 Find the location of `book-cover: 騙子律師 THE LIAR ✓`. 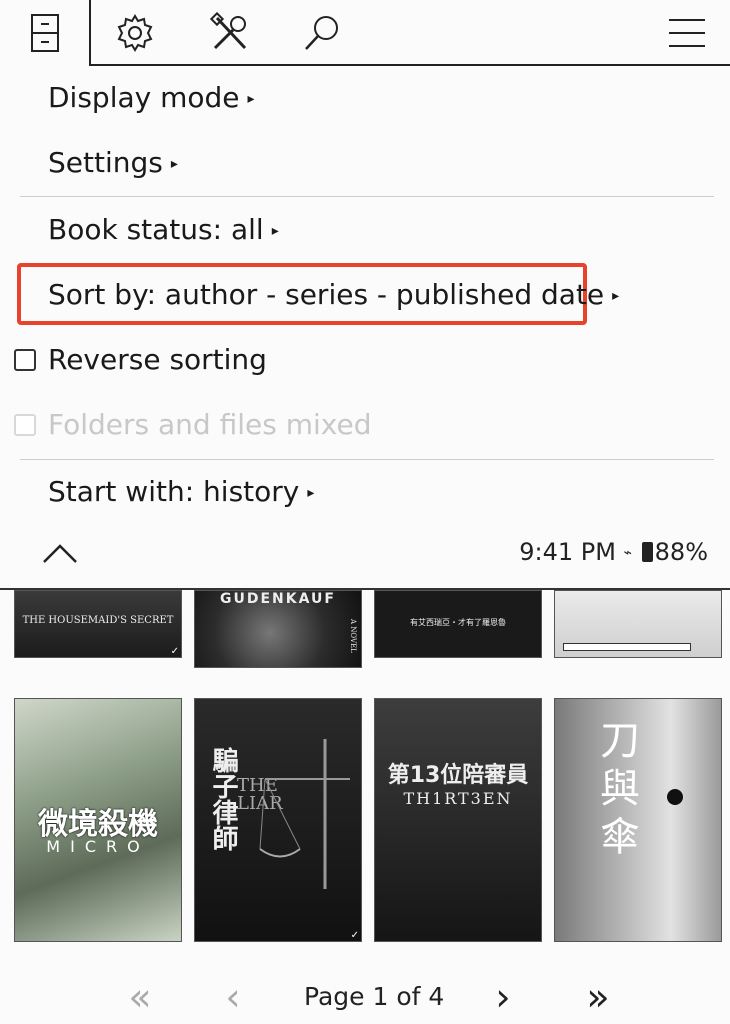

book-cover: 騙子律師 THE LIAR ✓ is located at coordinates (278, 820).